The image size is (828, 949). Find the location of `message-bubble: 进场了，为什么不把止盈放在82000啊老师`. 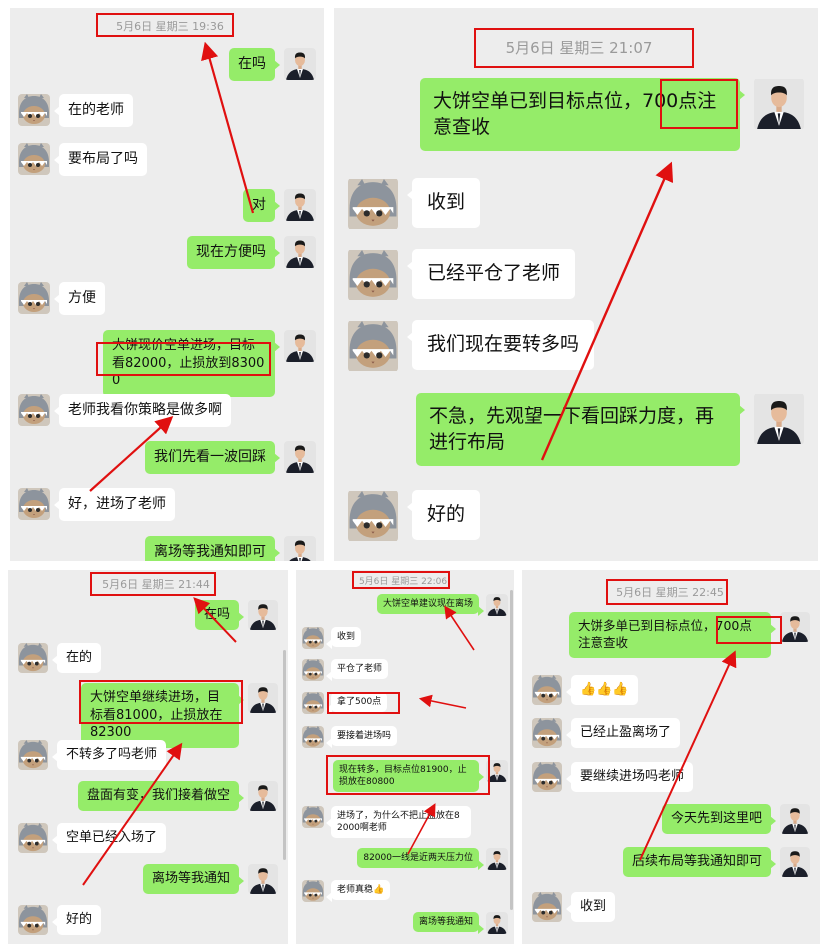

message-bubble: 进场了，为什么不把止盈放在82000啊老师 is located at coordinates (398, 822).